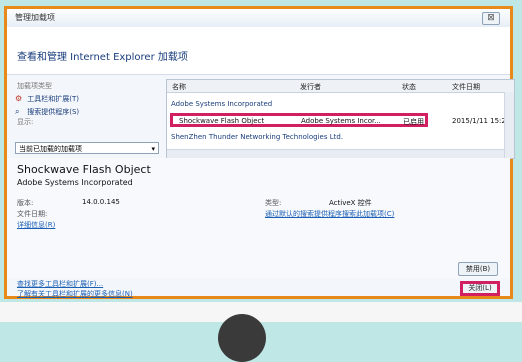 The height and width of the screenshot is (362, 522). Describe the element at coordinates (87, 113) in the screenshot. I see `search-providers-item: ⌕ 搜索提供程序(S)` at that location.